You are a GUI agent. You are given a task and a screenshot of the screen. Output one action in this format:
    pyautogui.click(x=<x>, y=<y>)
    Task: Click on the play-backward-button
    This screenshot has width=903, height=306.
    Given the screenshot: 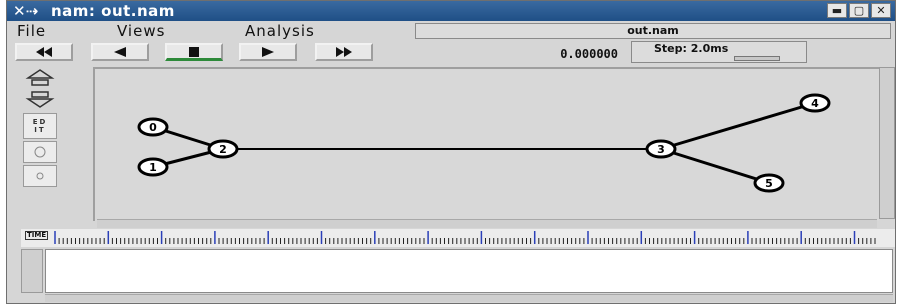 What is the action you would take?
    pyautogui.click(x=120, y=52)
    